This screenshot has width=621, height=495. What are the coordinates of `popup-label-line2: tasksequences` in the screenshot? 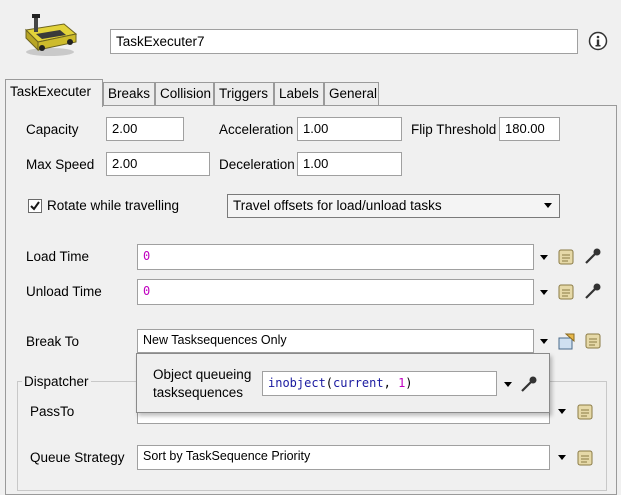 It's located at (198, 392).